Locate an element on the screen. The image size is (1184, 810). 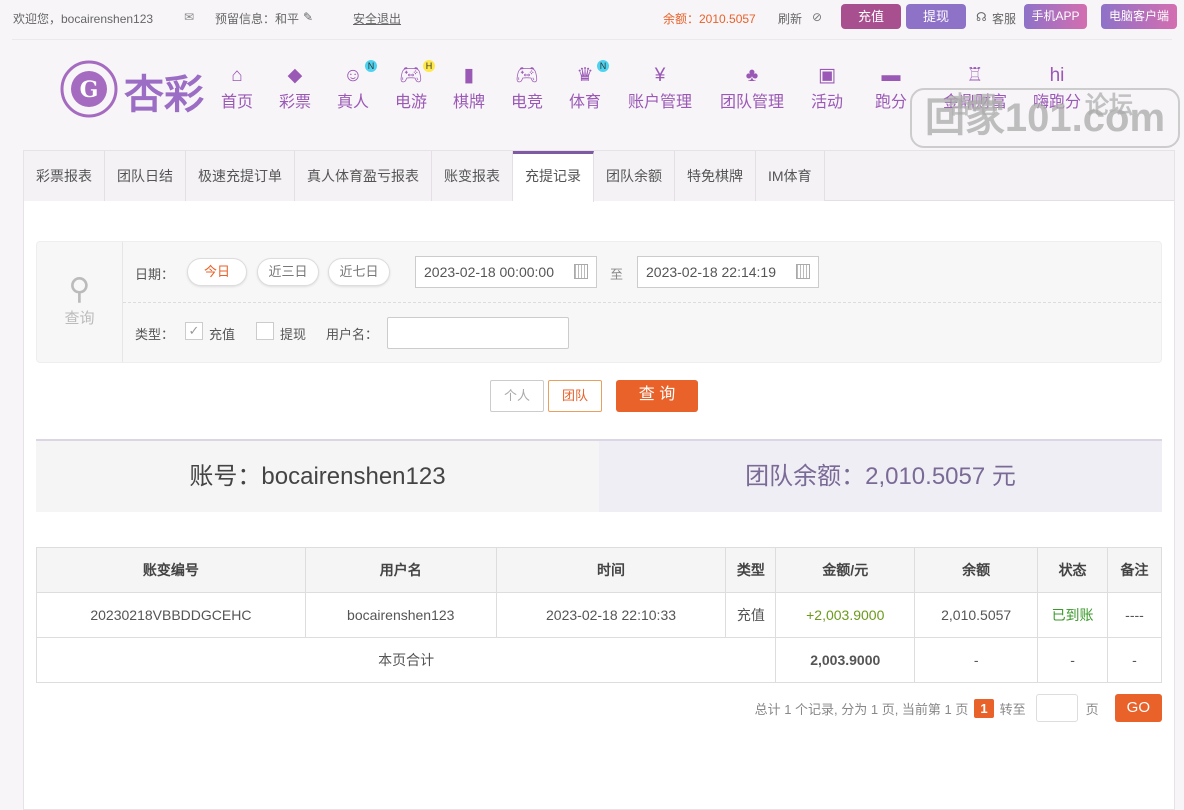
dealer-icon: ☺ N is located at coordinates (357, 74).